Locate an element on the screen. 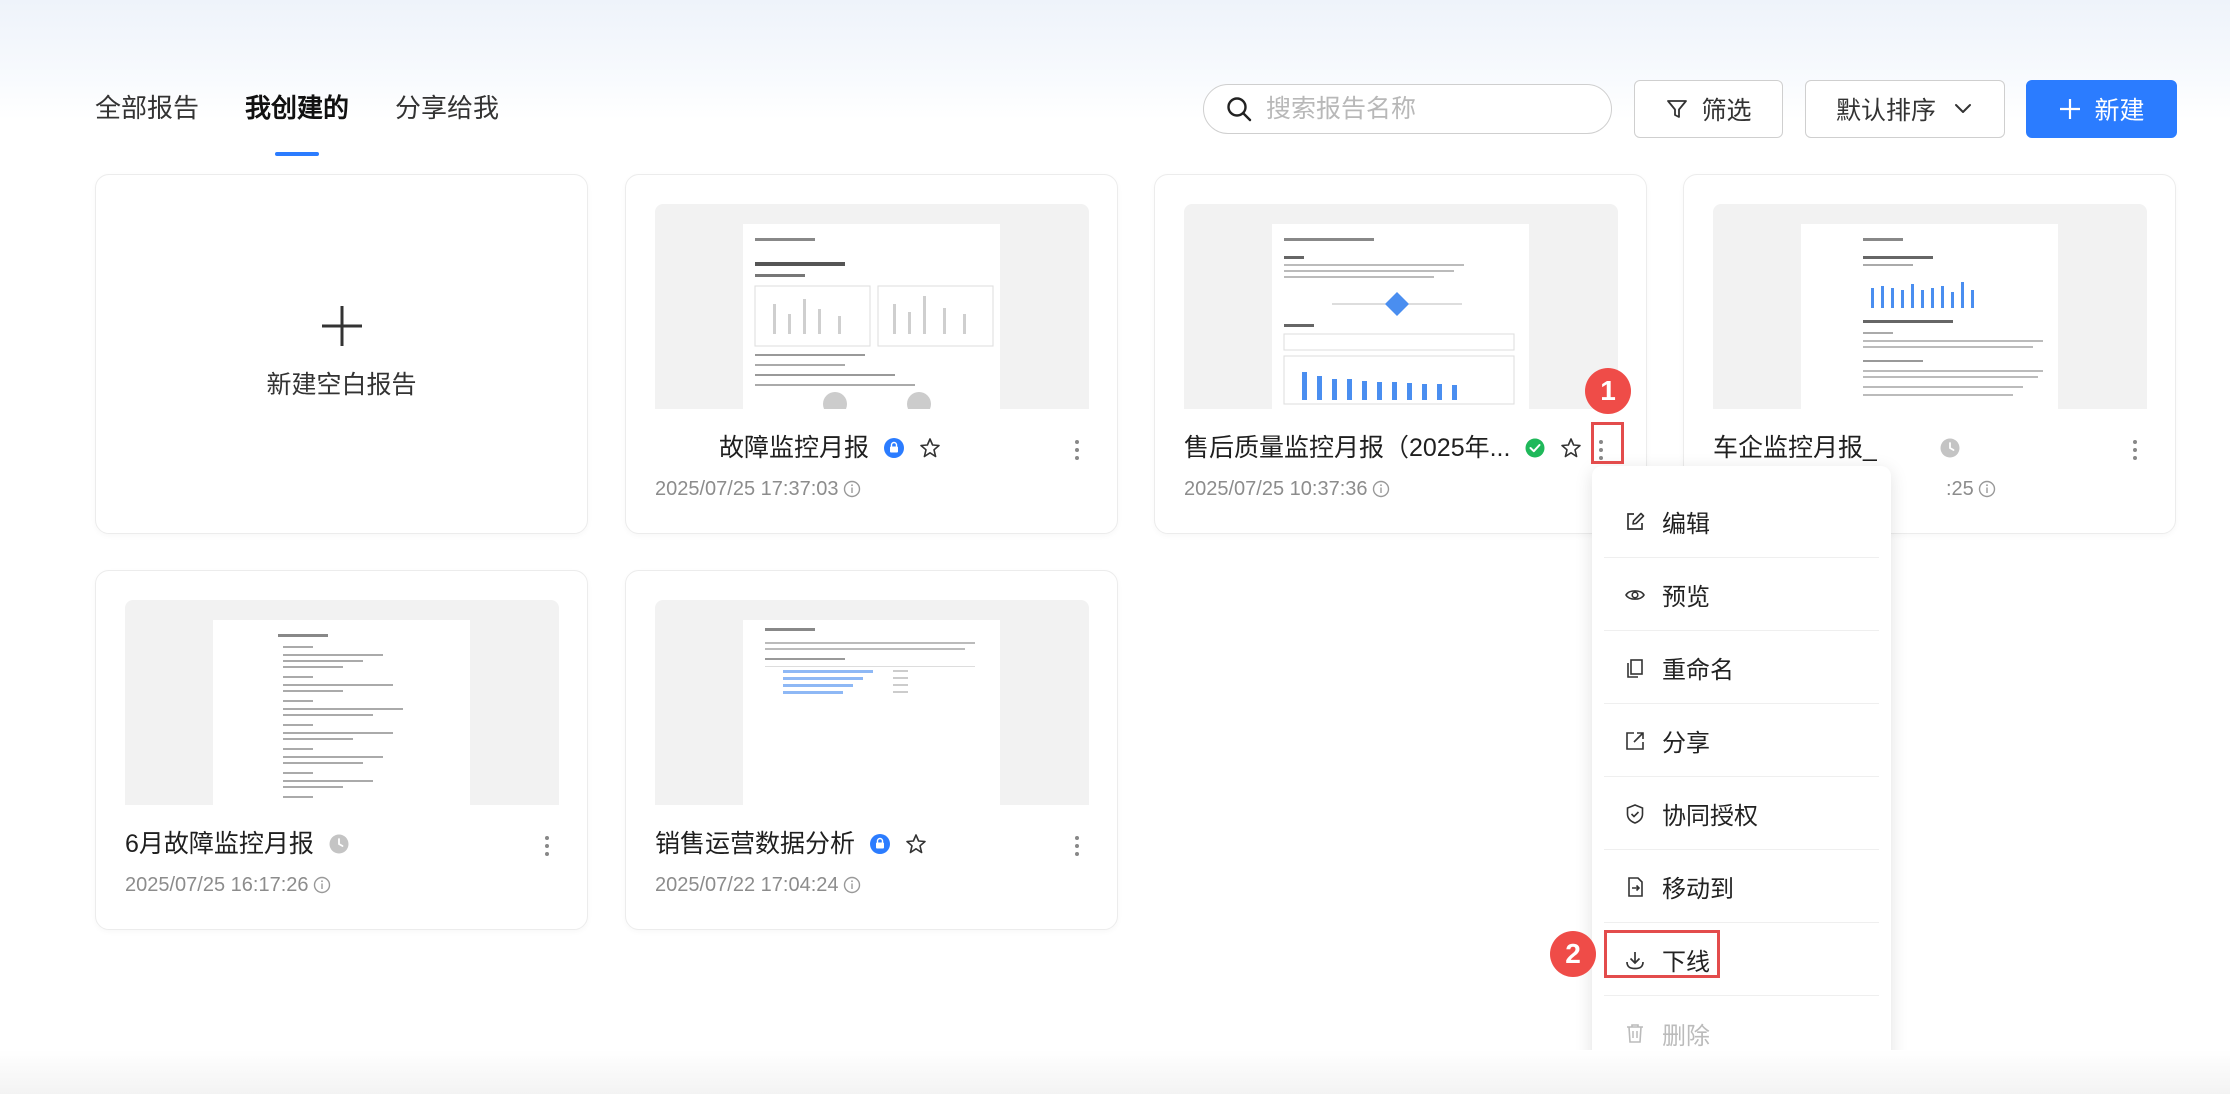  menu-item-collab-auth: 协同授权 is located at coordinates (1741, 814).